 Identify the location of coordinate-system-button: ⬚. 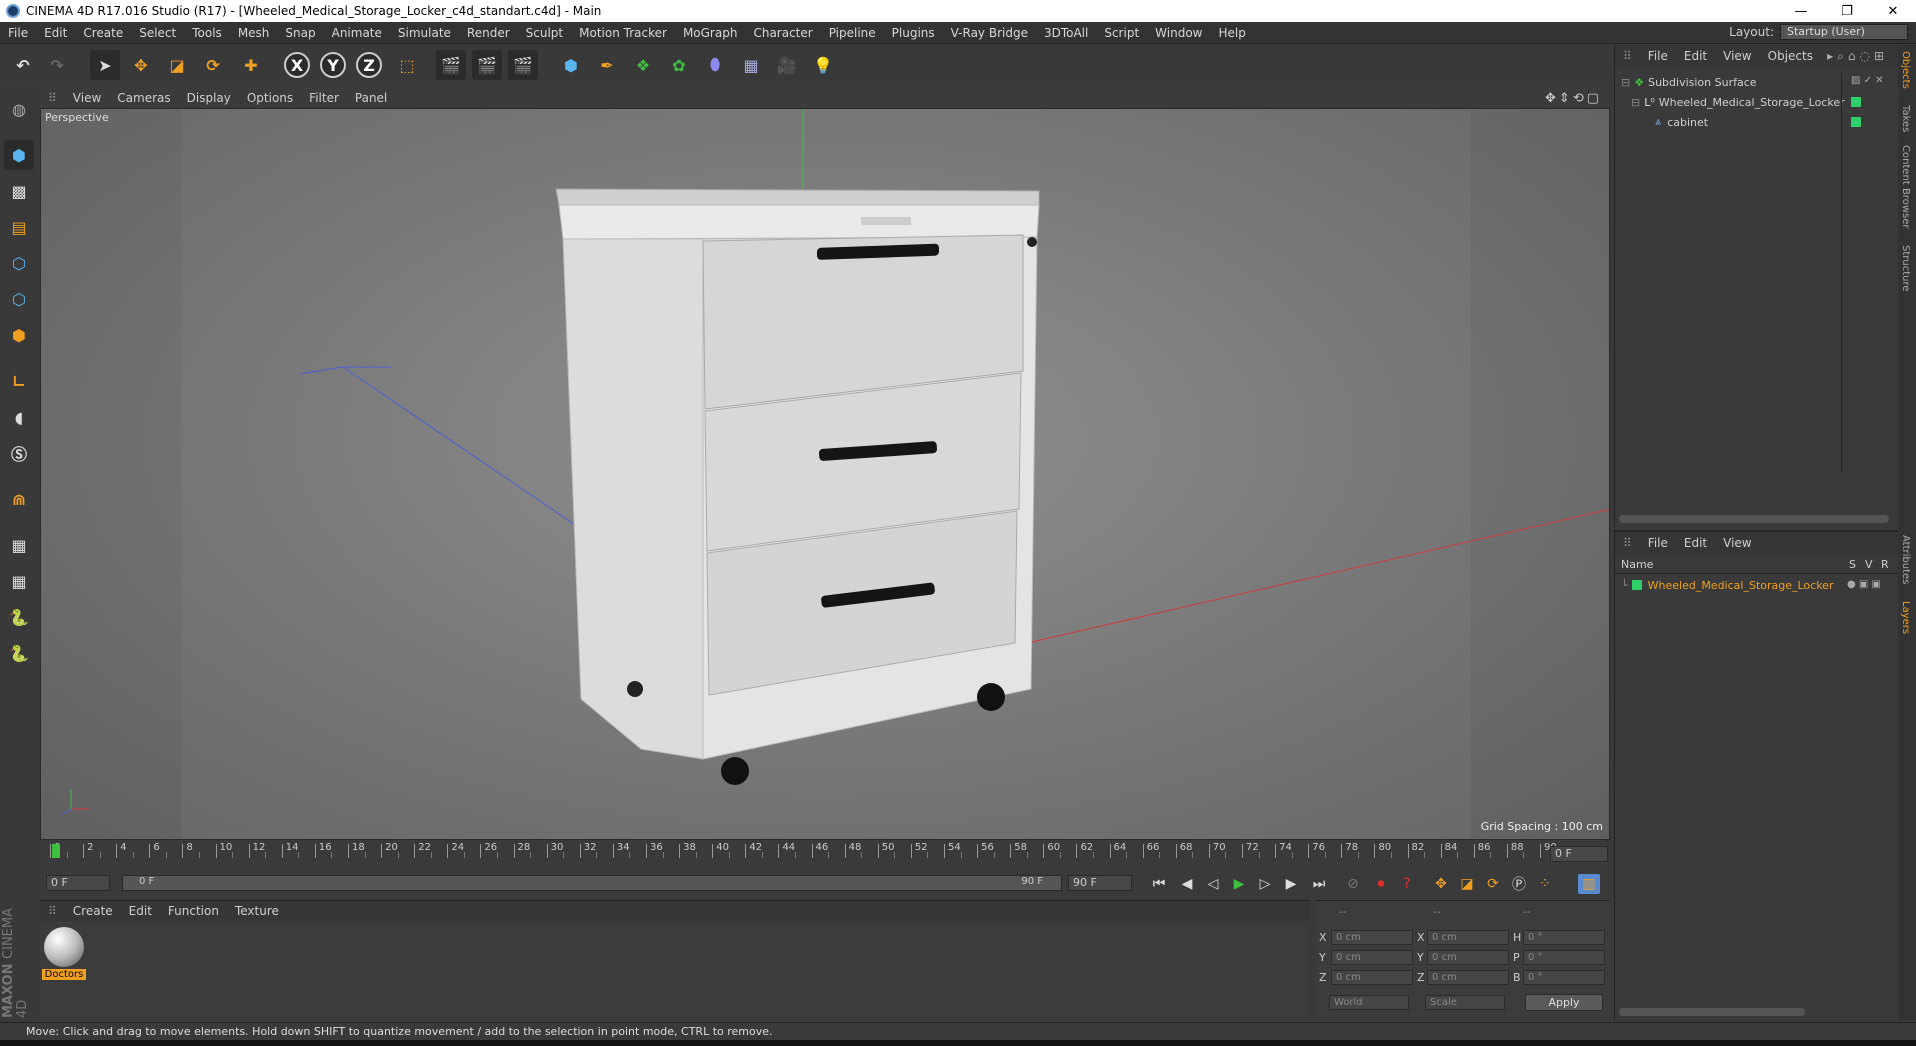
(407, 65).